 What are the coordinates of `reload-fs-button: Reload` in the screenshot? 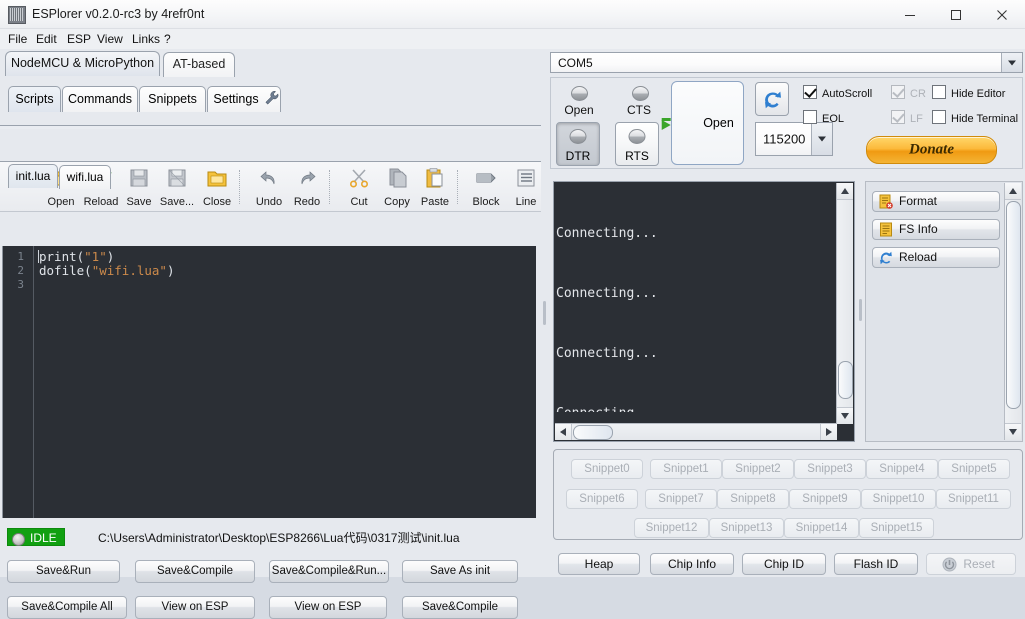 It's located at (936, 257).